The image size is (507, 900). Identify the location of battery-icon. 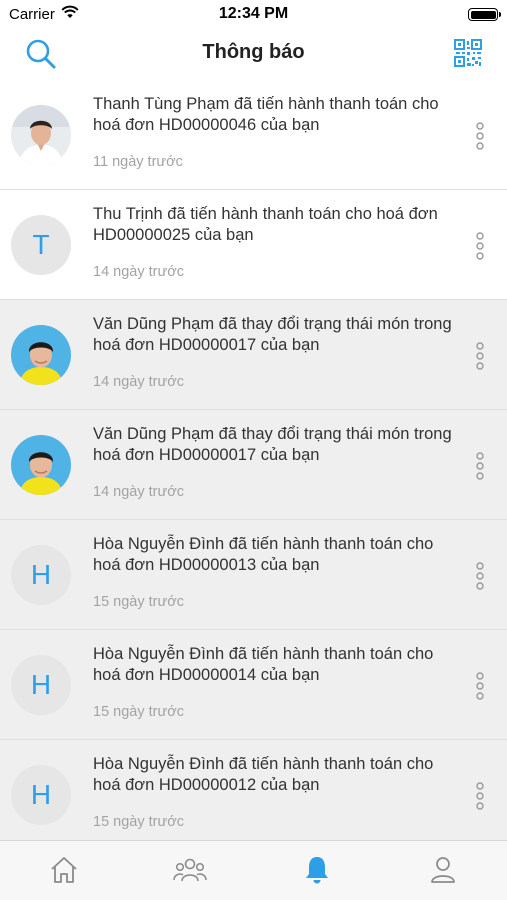
(484, 14).